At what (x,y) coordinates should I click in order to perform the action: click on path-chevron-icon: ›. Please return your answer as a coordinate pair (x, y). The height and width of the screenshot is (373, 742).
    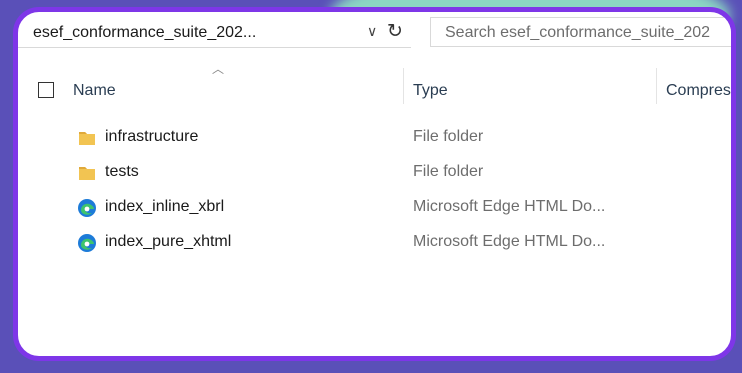
    Looking at the image, I should click on (14, 32).